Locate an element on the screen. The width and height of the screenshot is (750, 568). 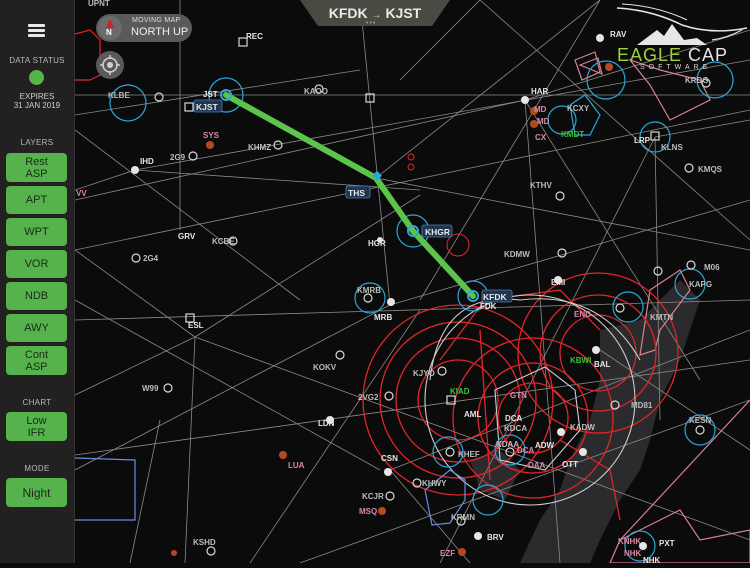
map-label-daa: DAA is located at coordinates (537, 465).